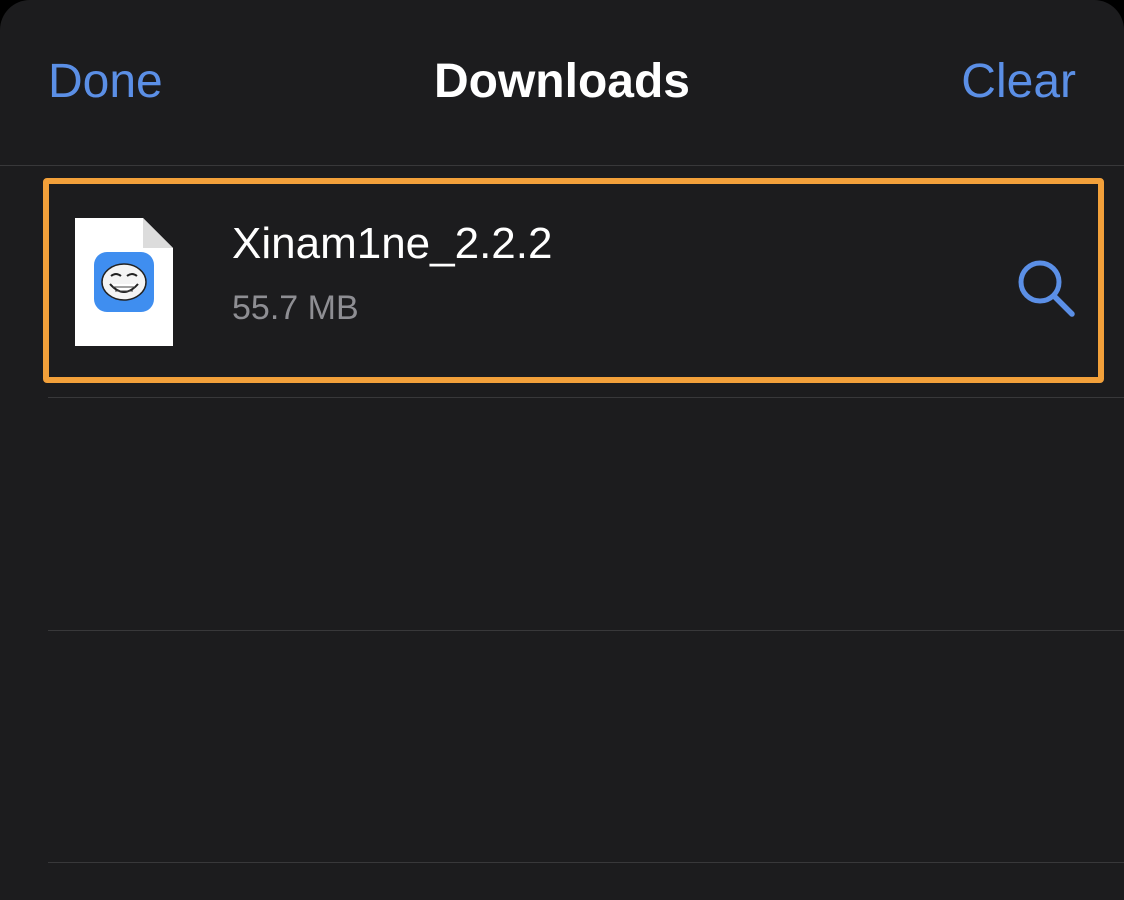  What do you see at coordinates (561, 81) in the screenshot?
I see `page-title: Downloads` at bounding box center [561, 81].